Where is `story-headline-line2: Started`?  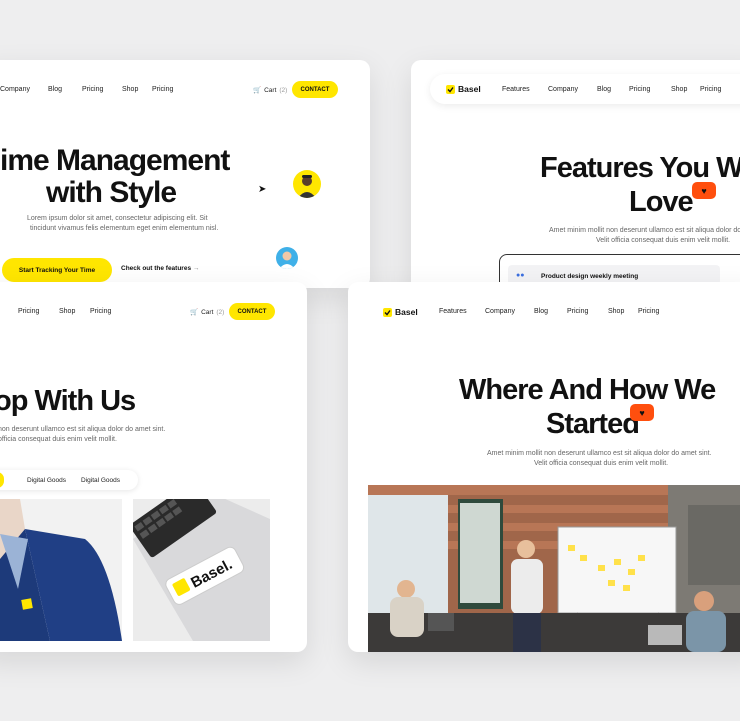
story-headline-line2: Started is located at coordinates (593, 424).